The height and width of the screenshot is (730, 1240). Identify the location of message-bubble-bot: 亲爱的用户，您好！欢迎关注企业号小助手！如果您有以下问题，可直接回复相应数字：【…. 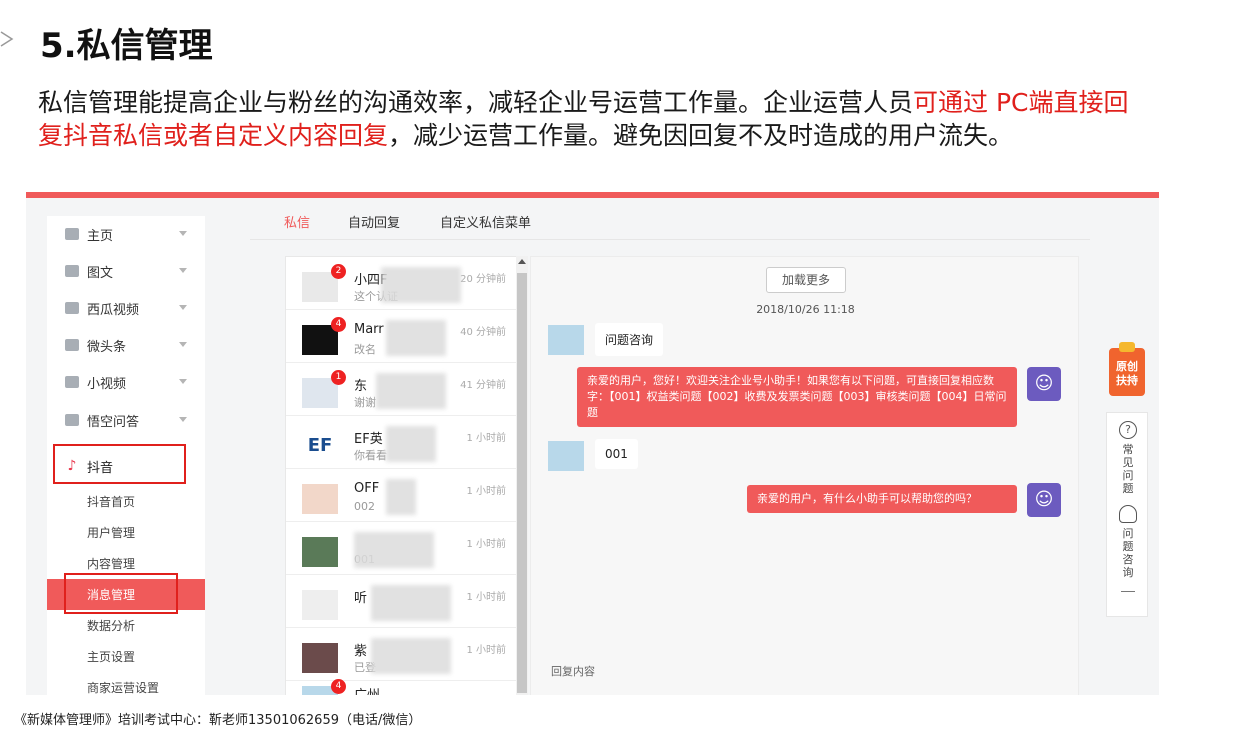
(797, 397).